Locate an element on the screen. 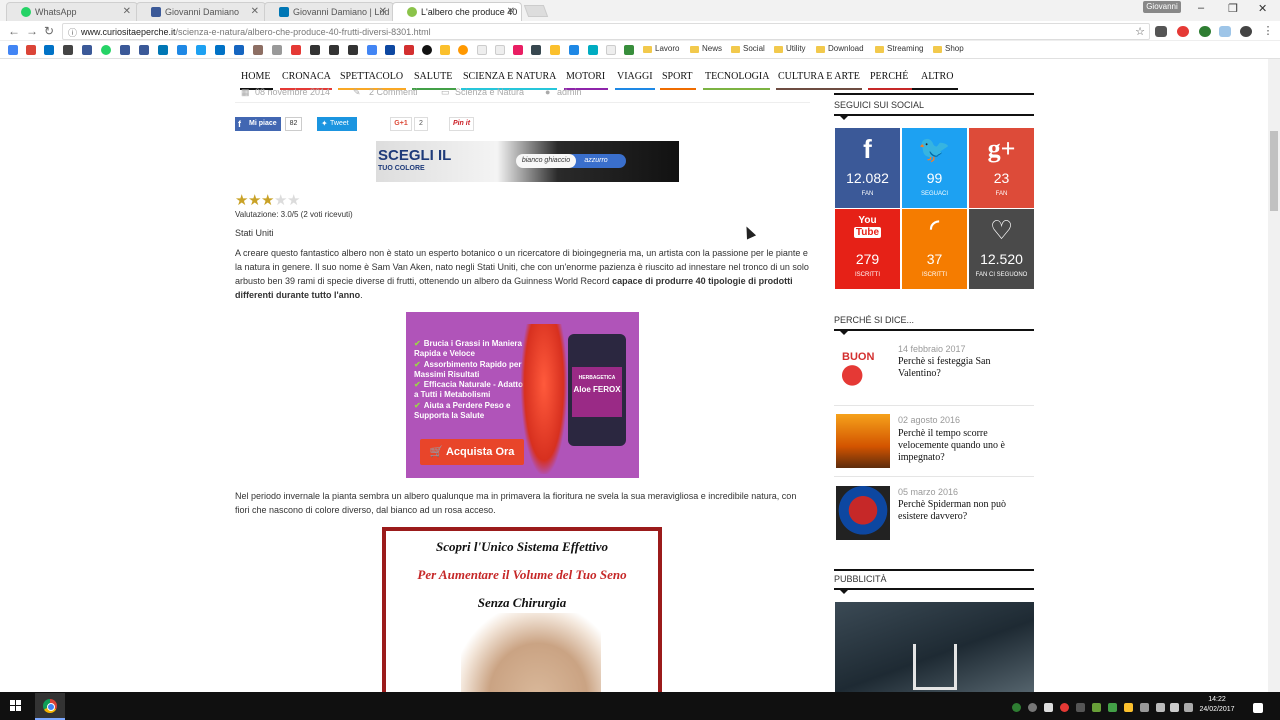 This screenshot has height=720, width=1280. tray-volume-icon is located at coordinates (1174, 707).